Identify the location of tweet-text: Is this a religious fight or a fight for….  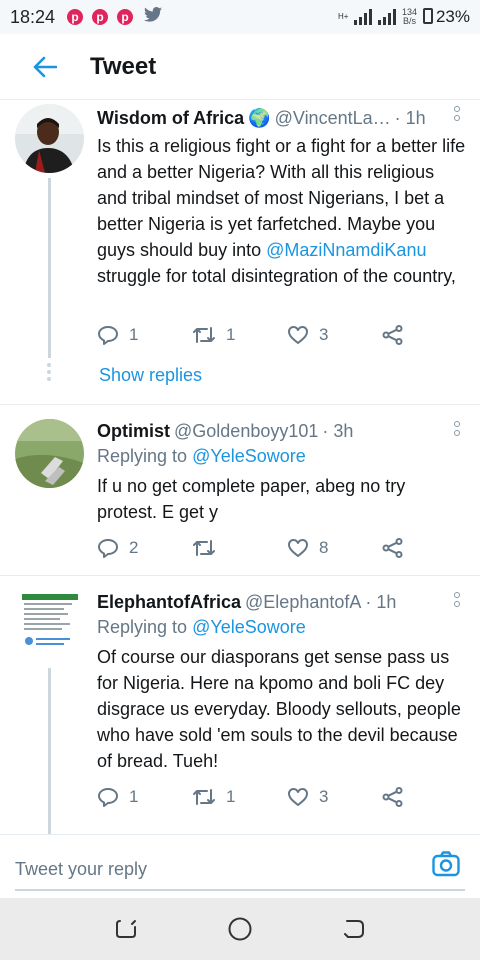
(281, 211).